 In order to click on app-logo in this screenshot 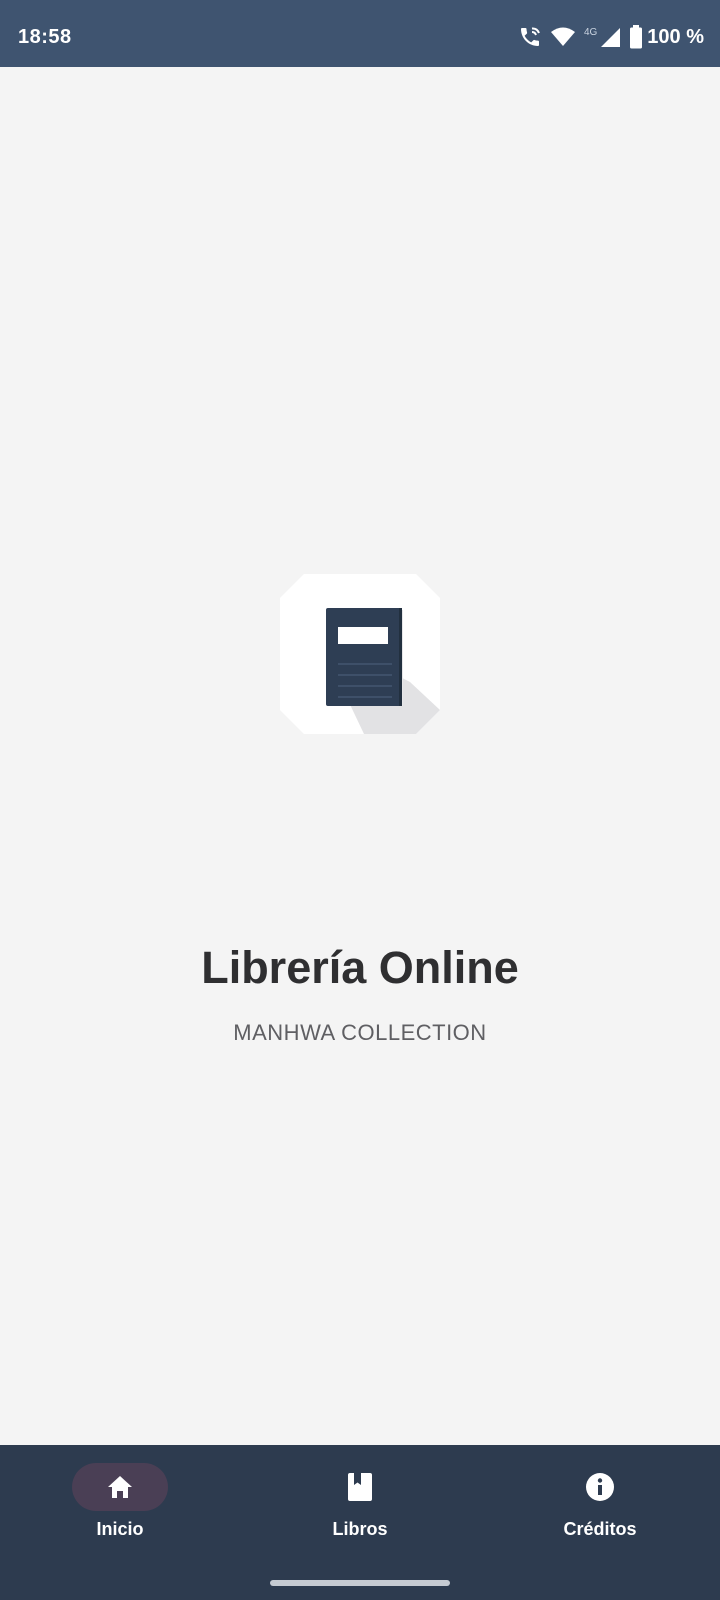, I will do `click(360, 654)`.